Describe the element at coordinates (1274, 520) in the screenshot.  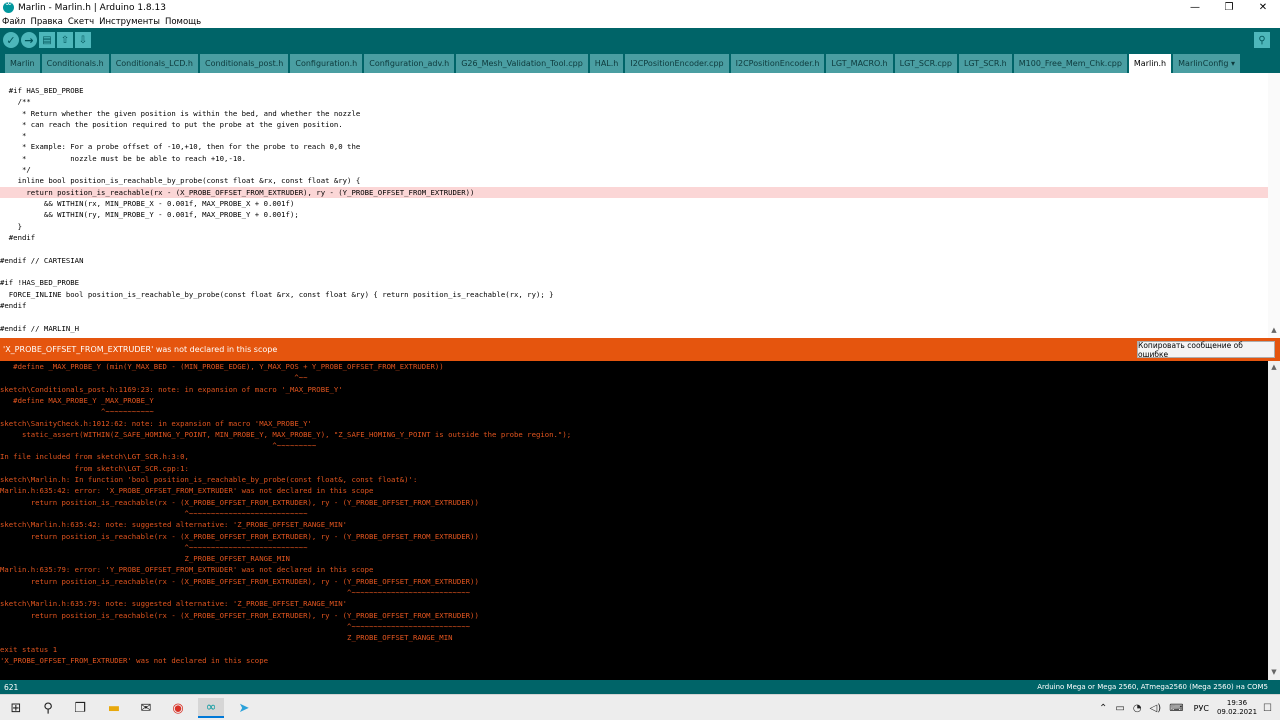
I see `console-scrollbar: ▲ ▼` at that location.